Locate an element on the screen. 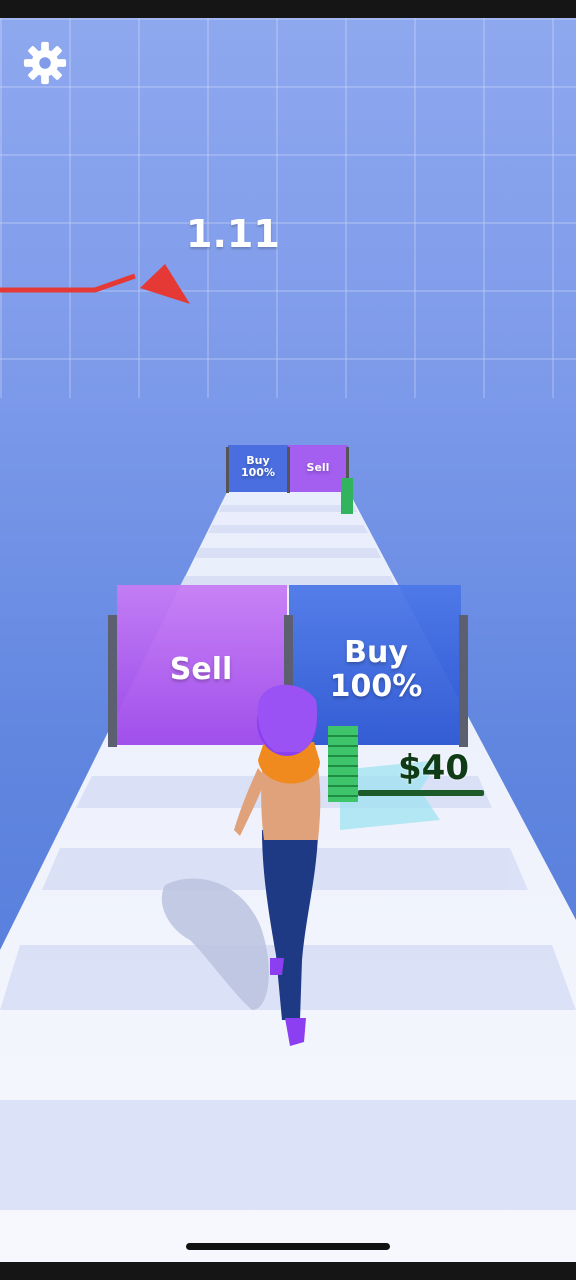  buy-gate-label: Buy 100% is located at coordinates (376, 669).